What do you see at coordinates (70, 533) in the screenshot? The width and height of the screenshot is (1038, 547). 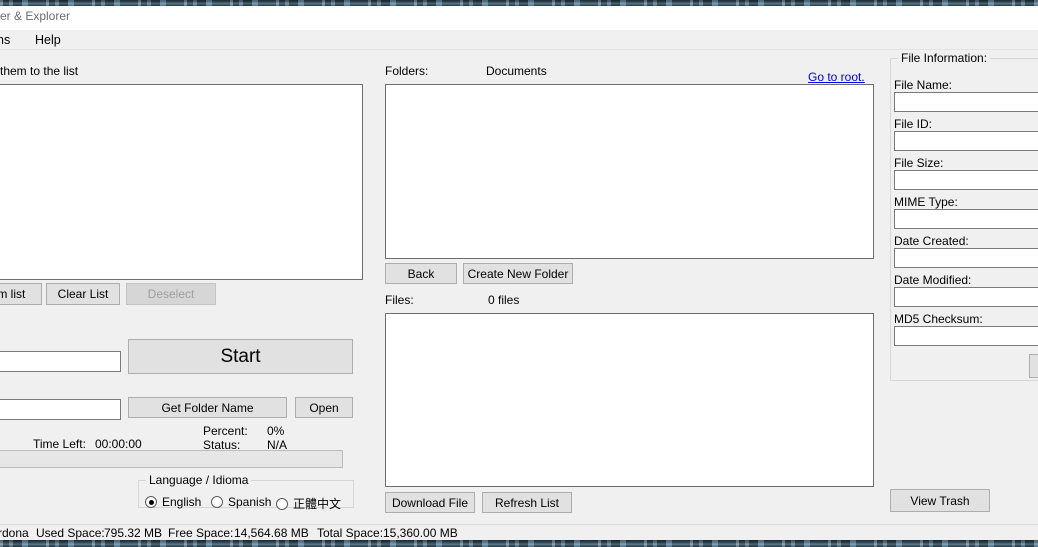 I see `used-space-label: Used Space:` at bounding box center [70, 533].